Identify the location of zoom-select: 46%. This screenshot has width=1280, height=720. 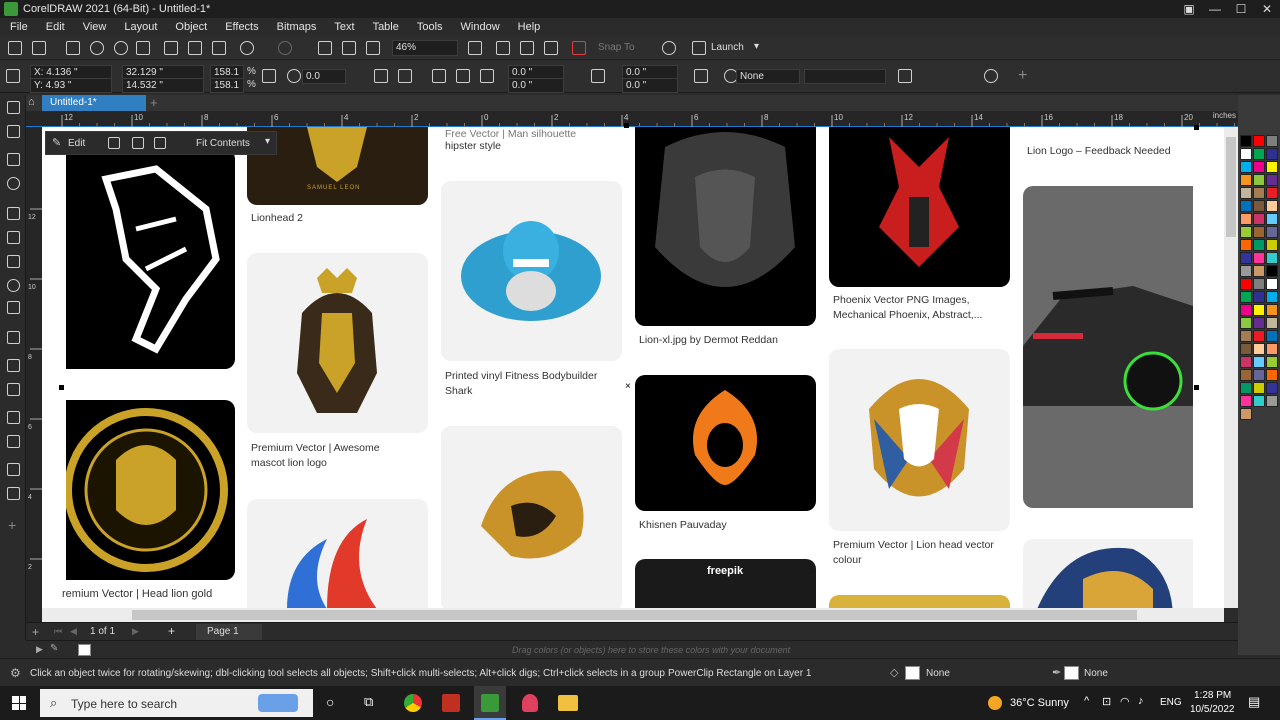
(425, 48).